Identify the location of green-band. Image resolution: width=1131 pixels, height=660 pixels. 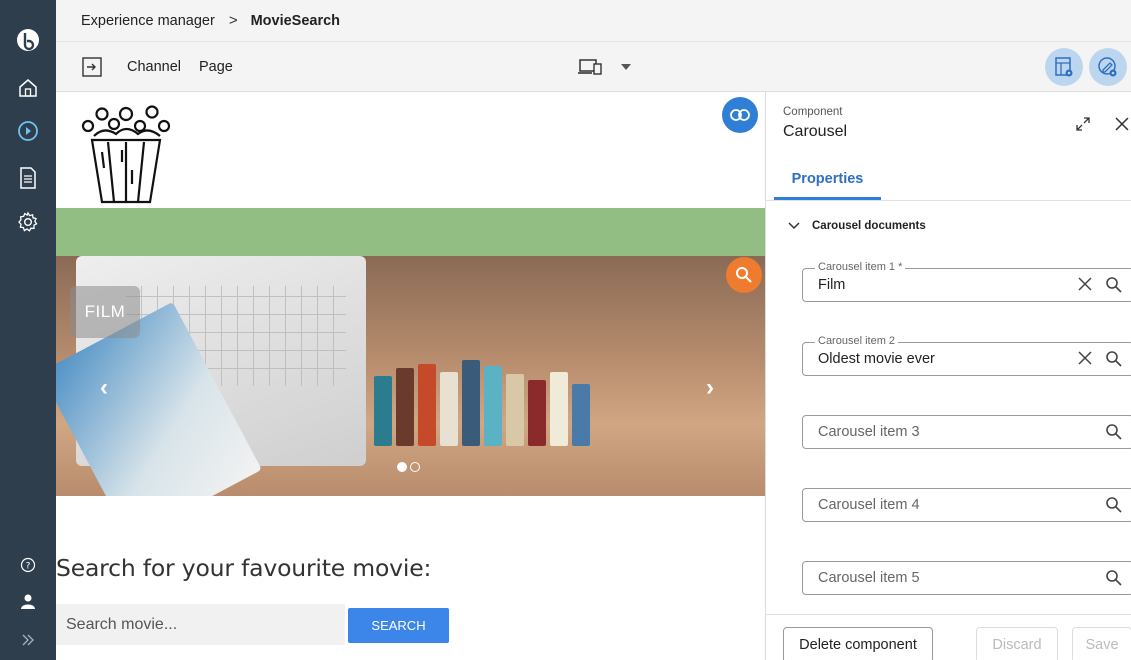
(410, 232).